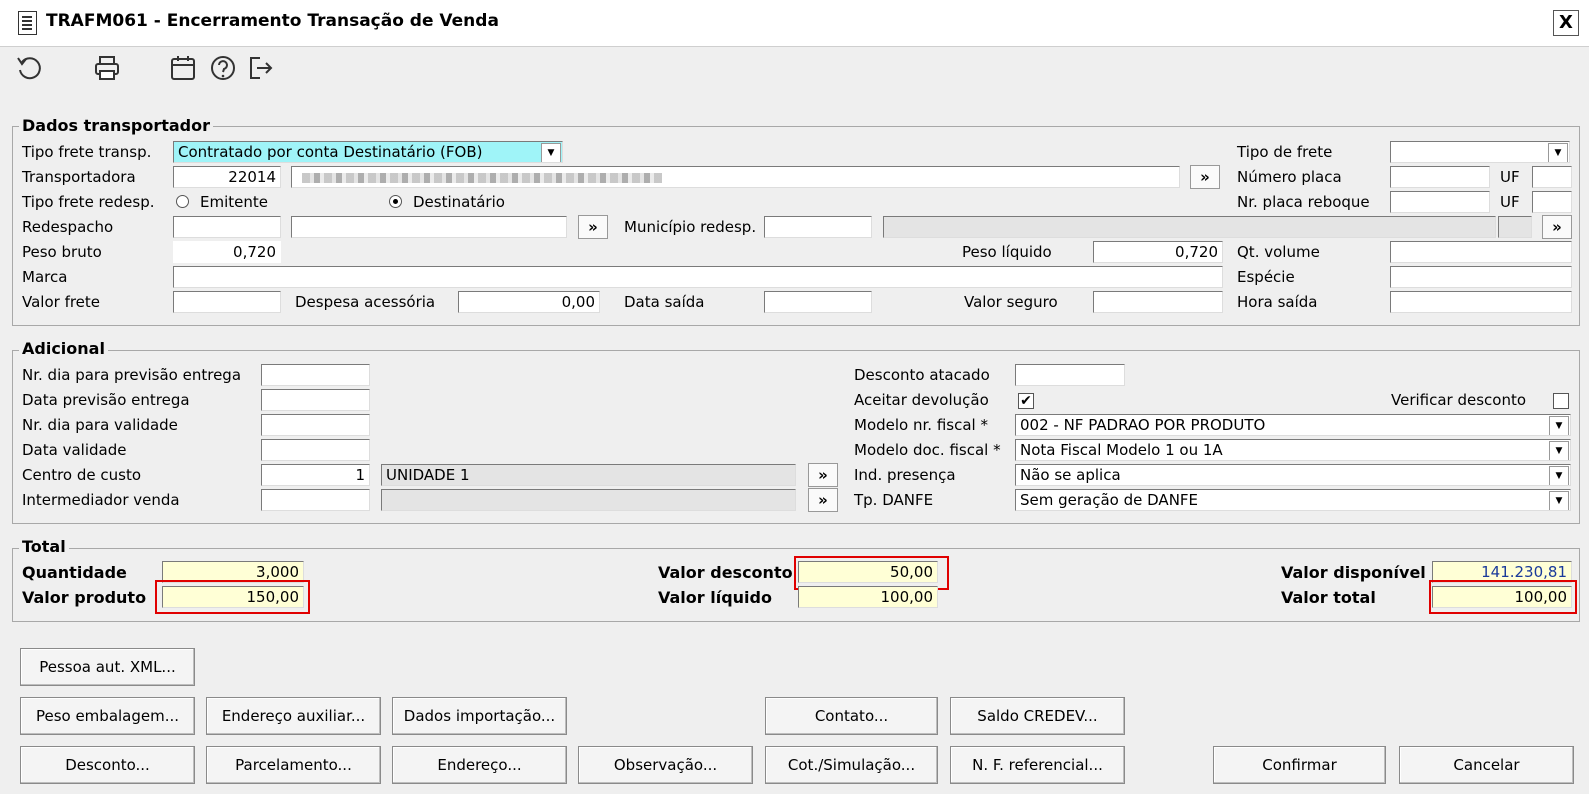  I want to click on label-uf-reboque: UF, so click(1510, 202).